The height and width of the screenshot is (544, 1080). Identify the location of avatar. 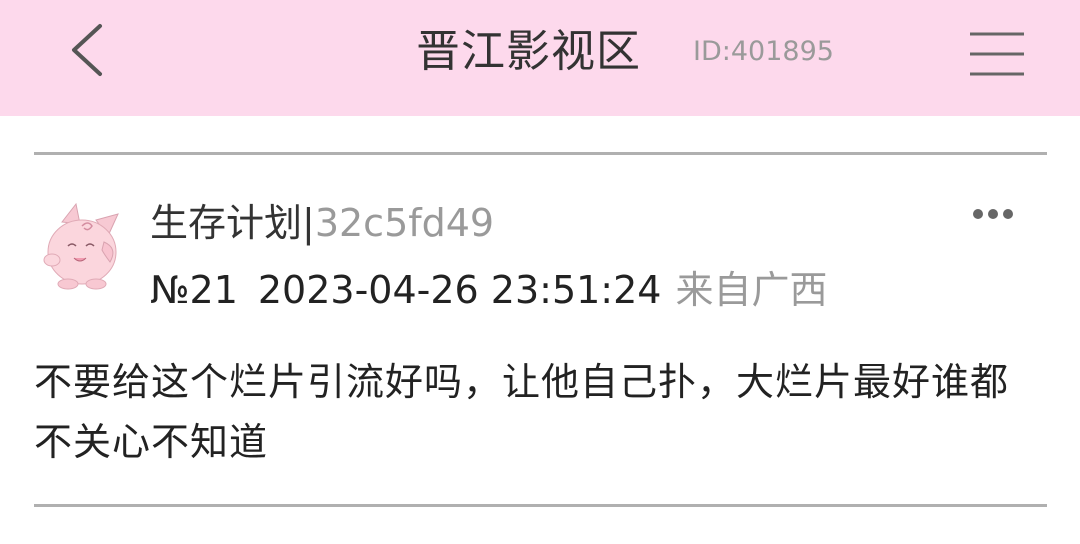
(81, 245).